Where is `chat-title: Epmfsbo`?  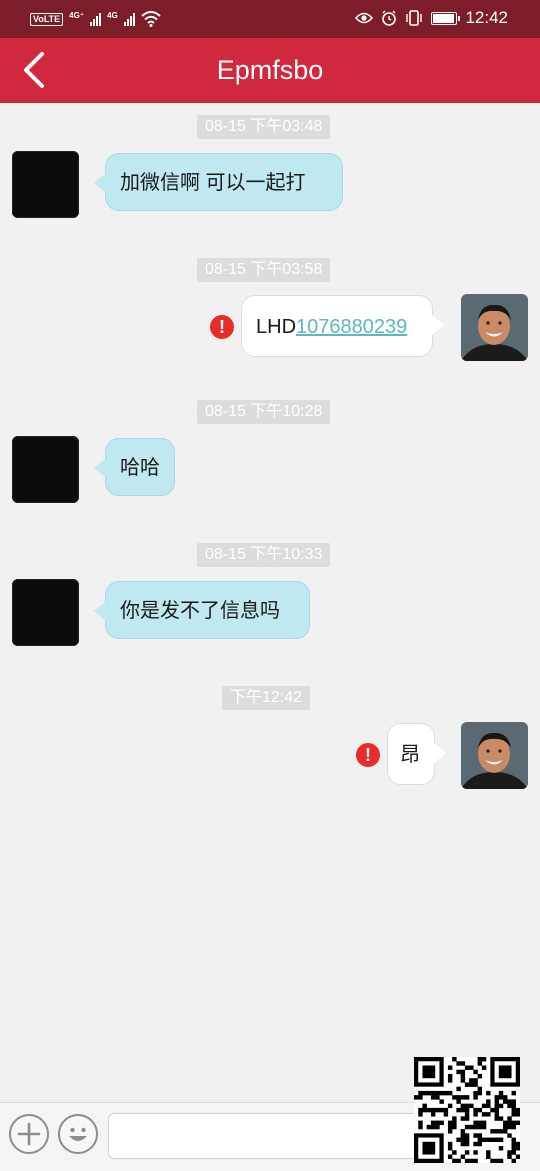
chat-title: Epmfsbo is located at coordinates (270, 70).